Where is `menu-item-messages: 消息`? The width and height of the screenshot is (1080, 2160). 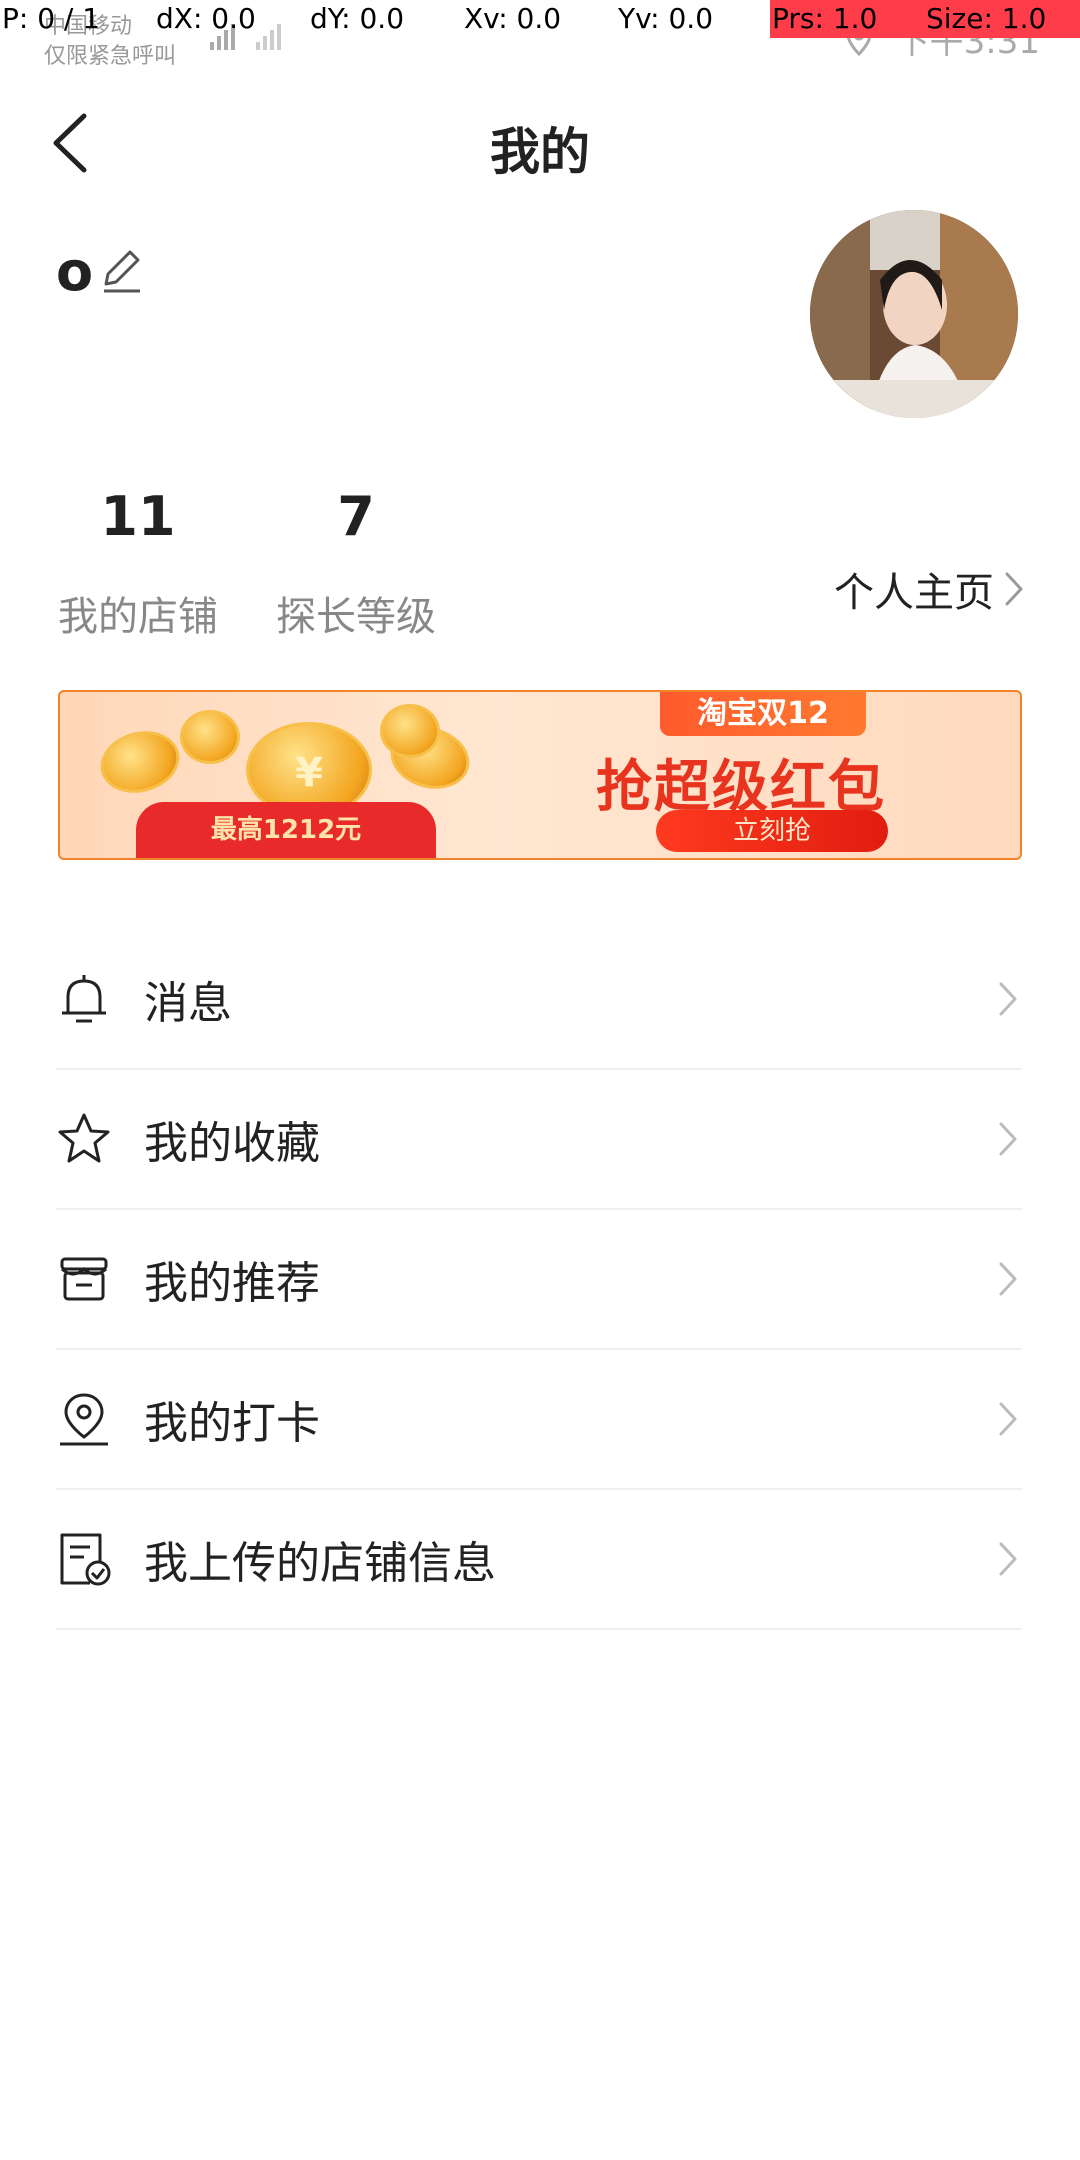 menu-item-messages: 消息 is located at coordinates (539, 1000).